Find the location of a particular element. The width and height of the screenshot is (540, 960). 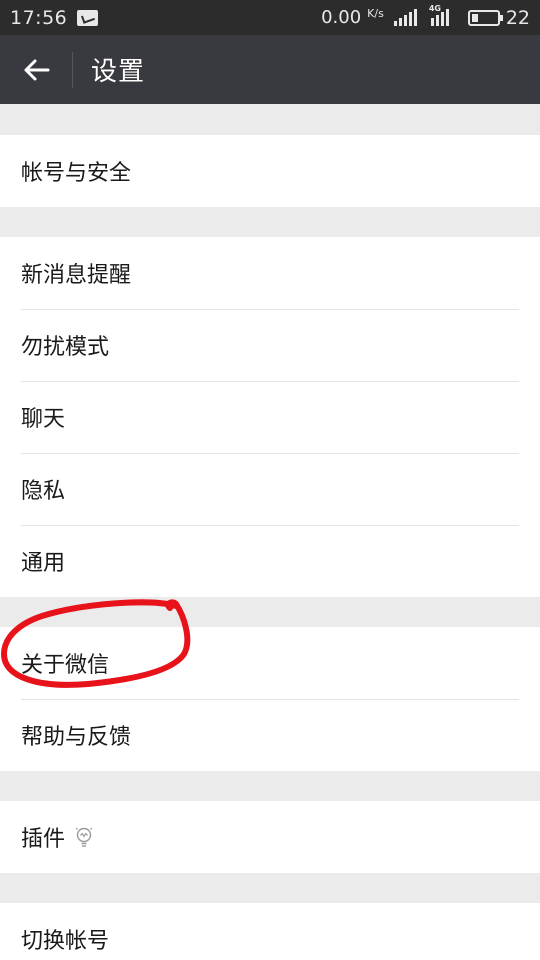

title-divider is located at coordinates (72, 69).